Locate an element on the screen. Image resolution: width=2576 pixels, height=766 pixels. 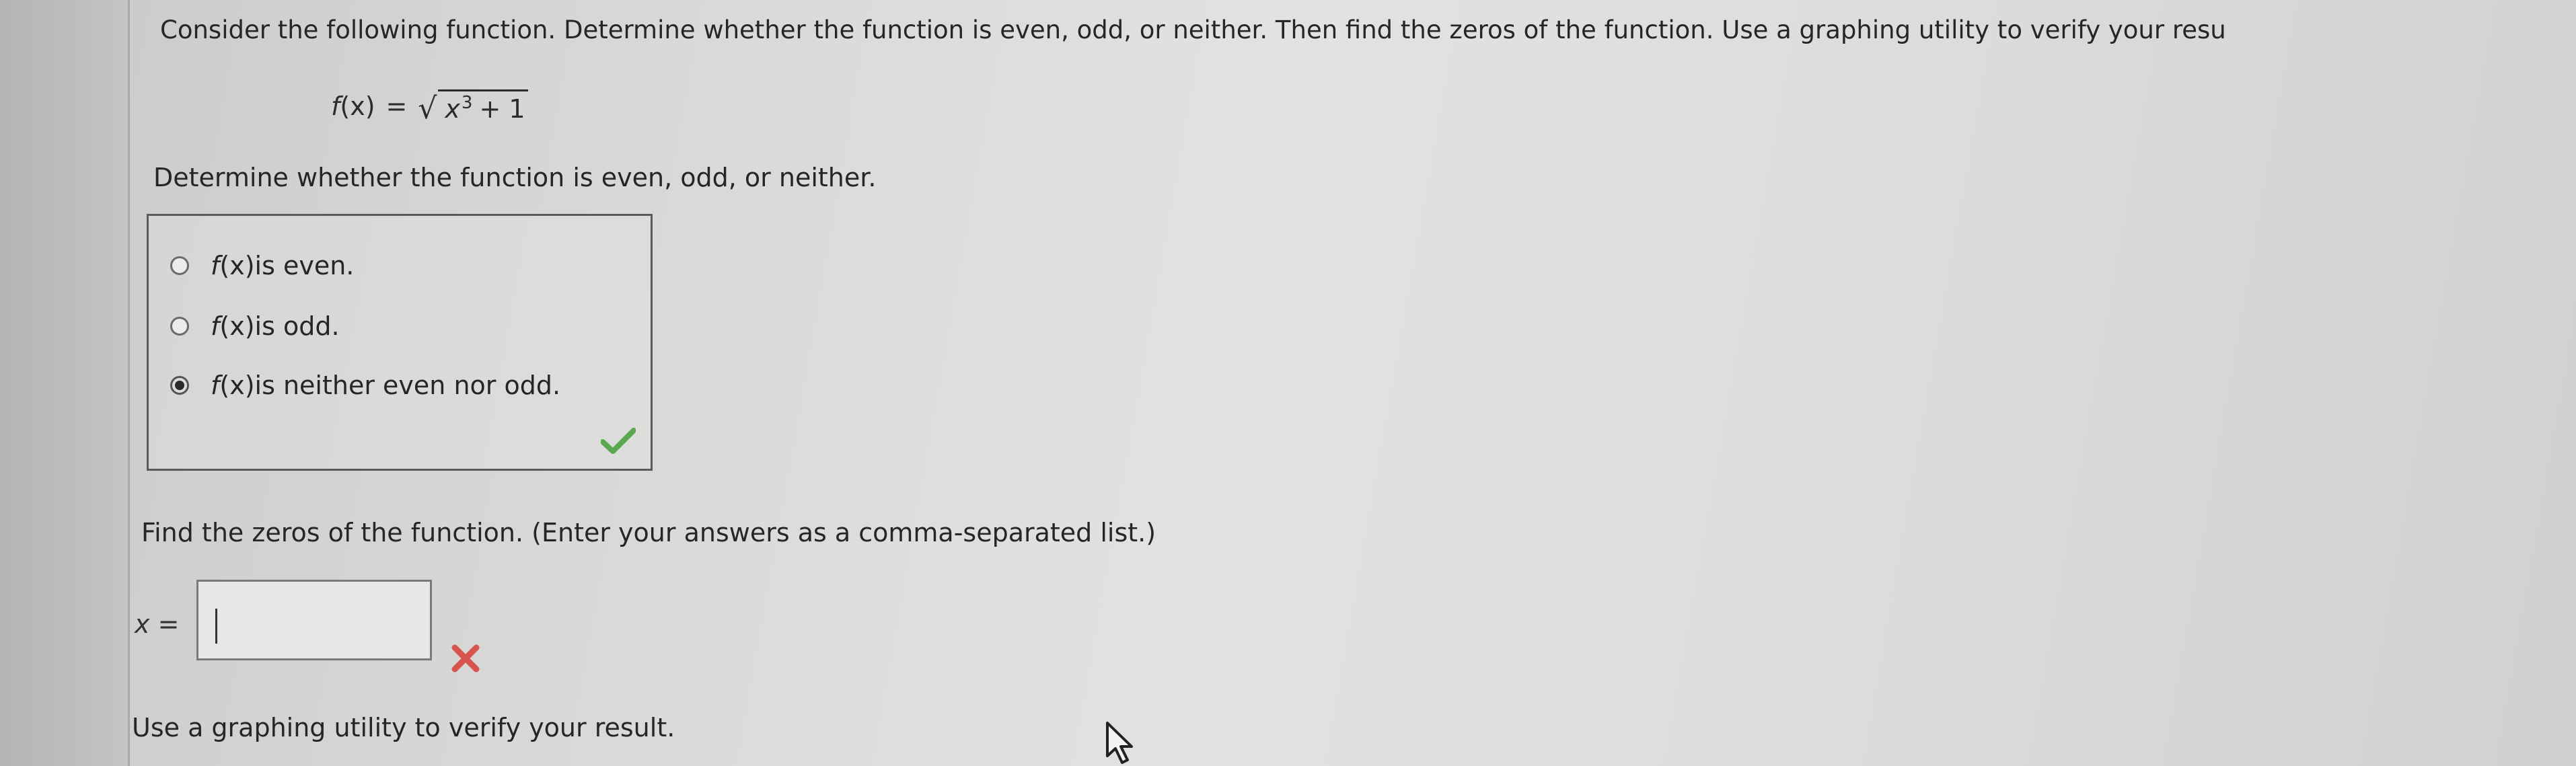
left-margin is located at coordinates (65, 383).